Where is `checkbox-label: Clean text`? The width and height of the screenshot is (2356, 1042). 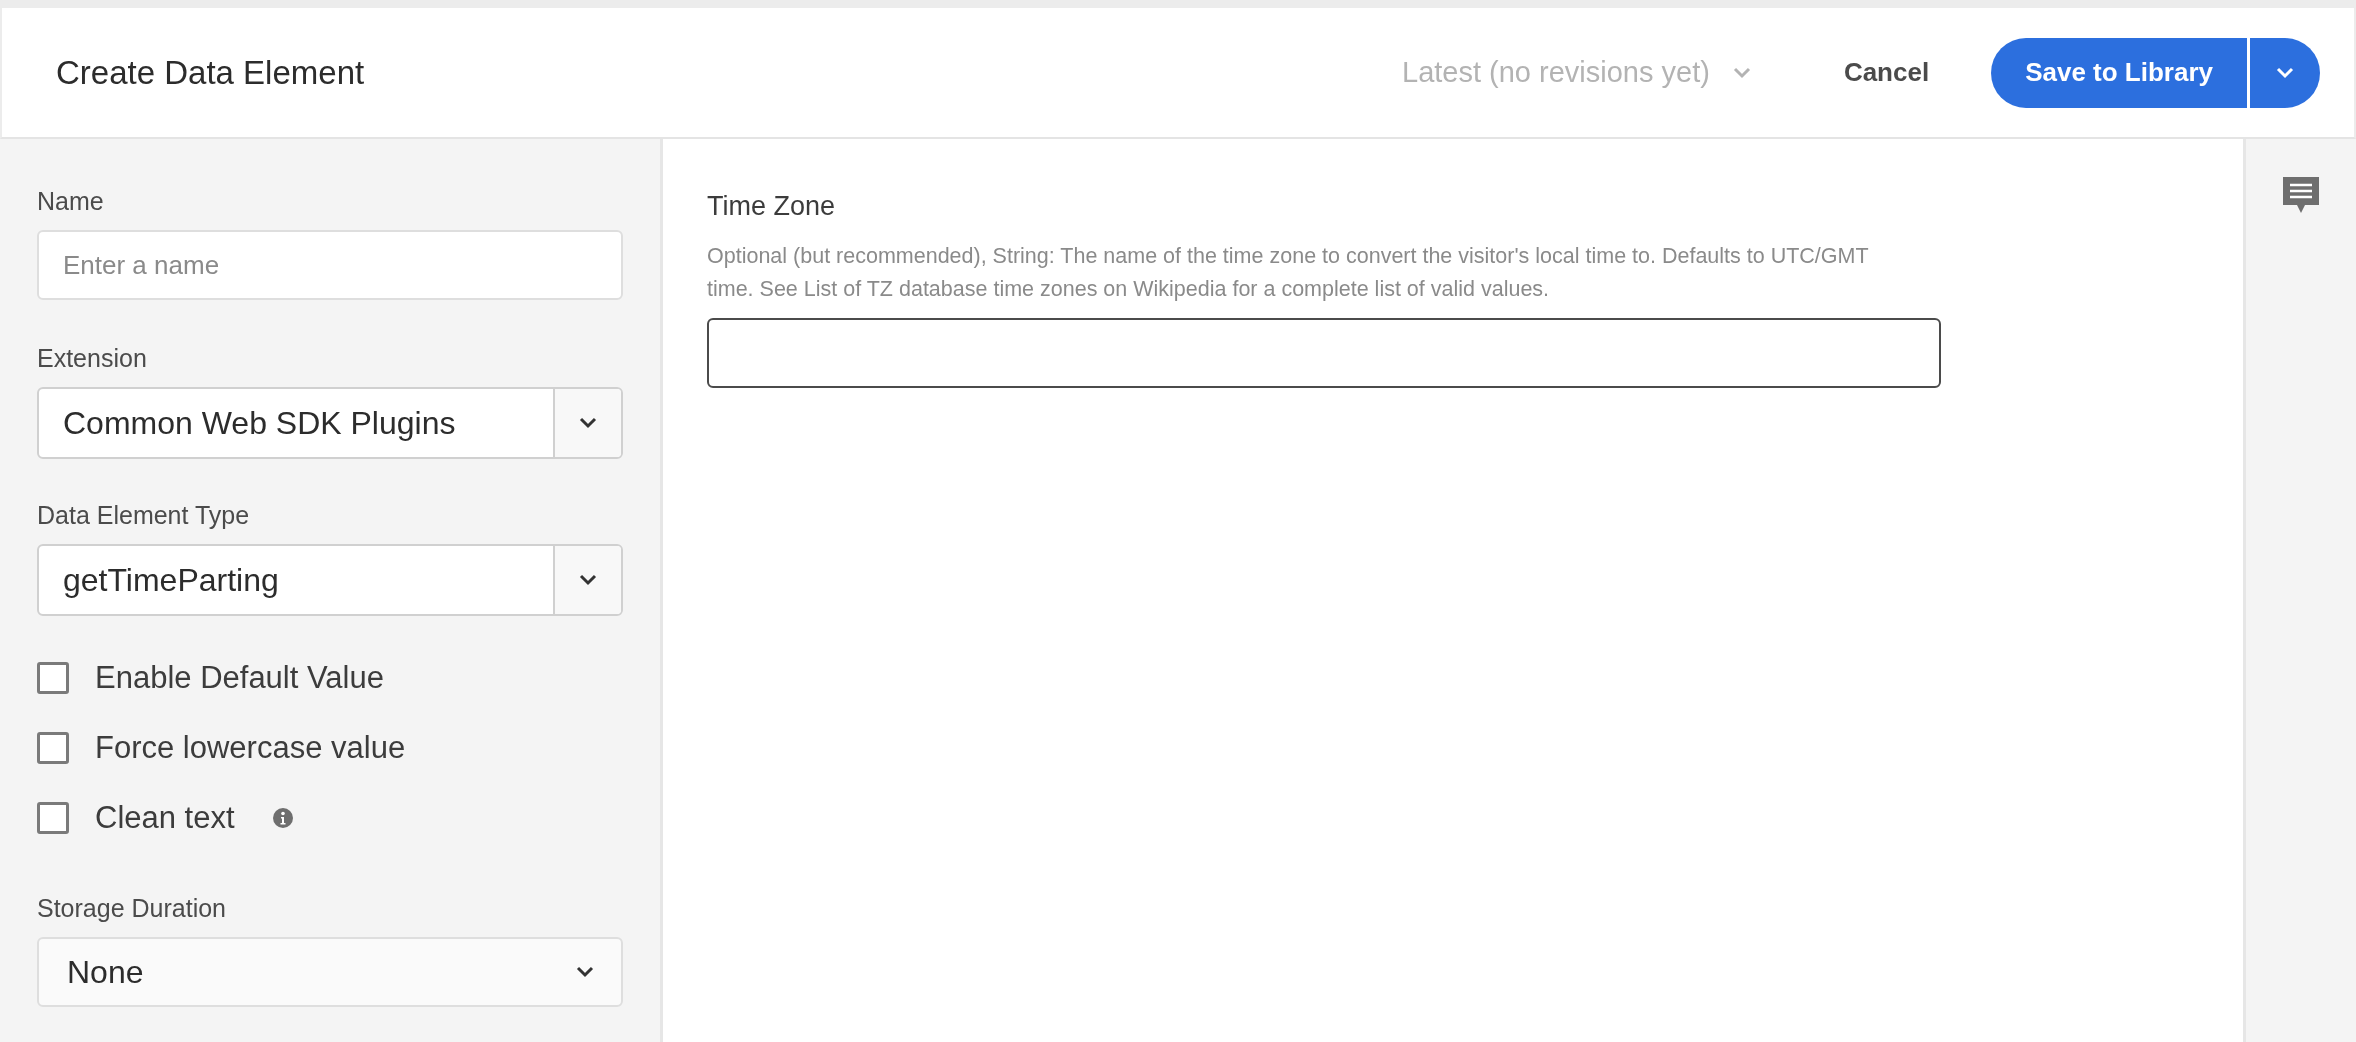 checkbox-label: Clean text is located at coordinates (165, 818).